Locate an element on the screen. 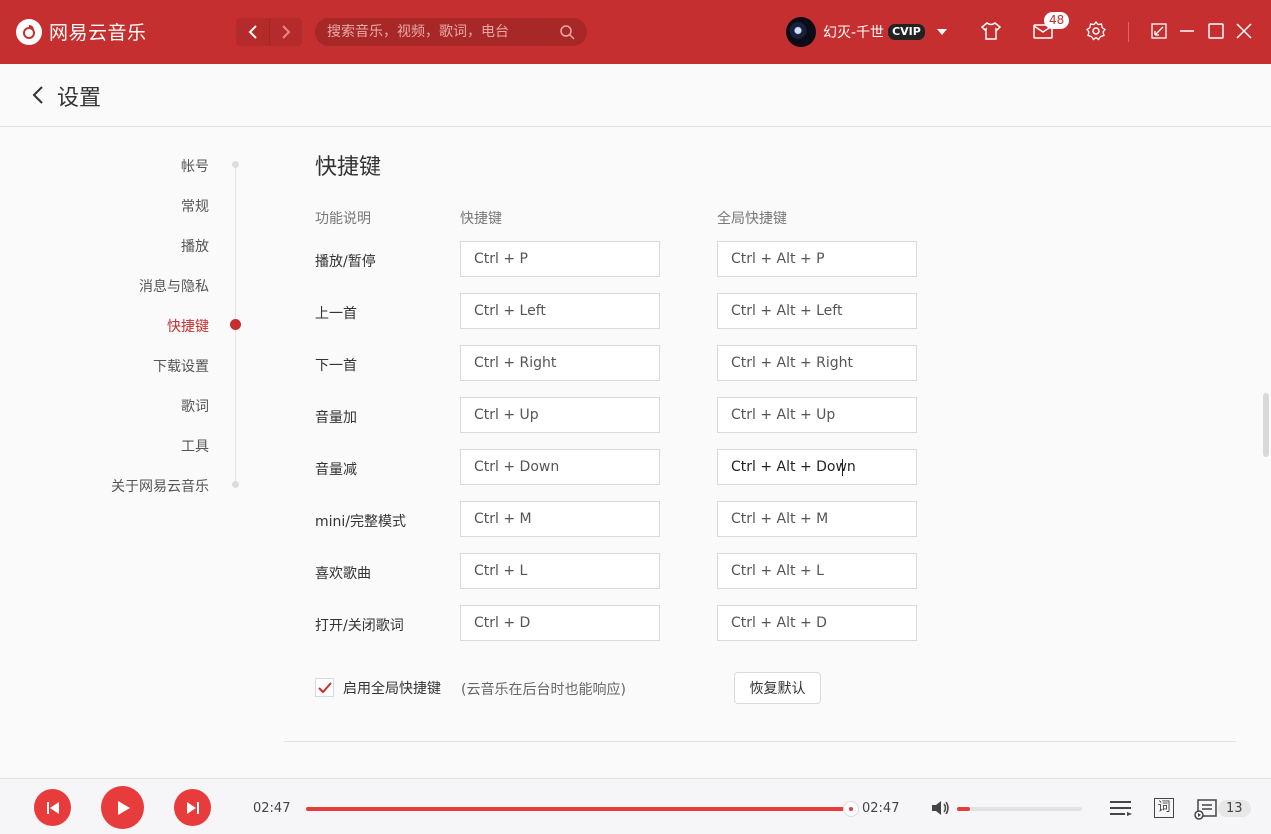  shortcut-label: 音量减 is located at coordinates (336, 470).